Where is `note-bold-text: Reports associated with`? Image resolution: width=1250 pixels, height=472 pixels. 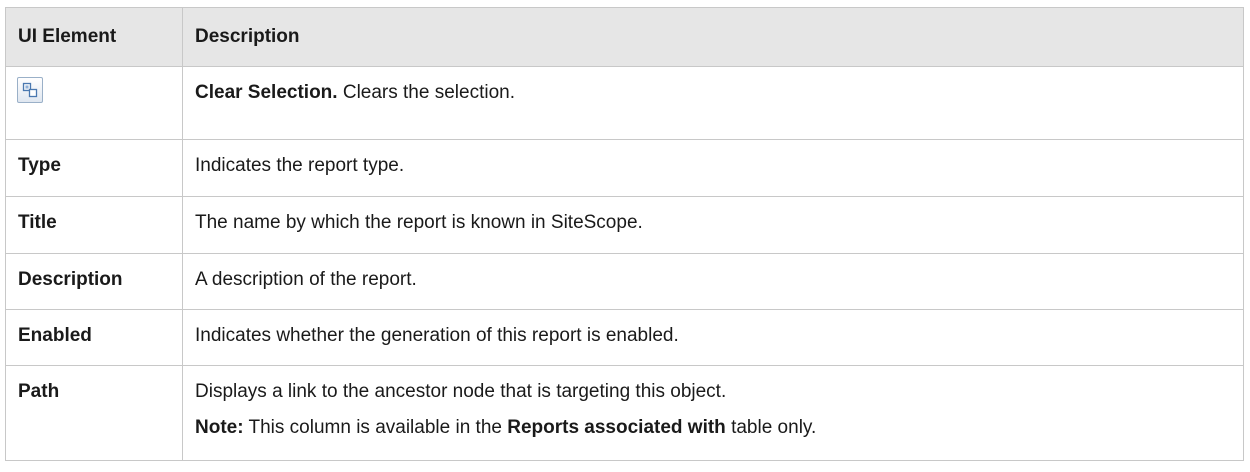 note-bold-text: Reports associated with is located at coordinates (616, 427).